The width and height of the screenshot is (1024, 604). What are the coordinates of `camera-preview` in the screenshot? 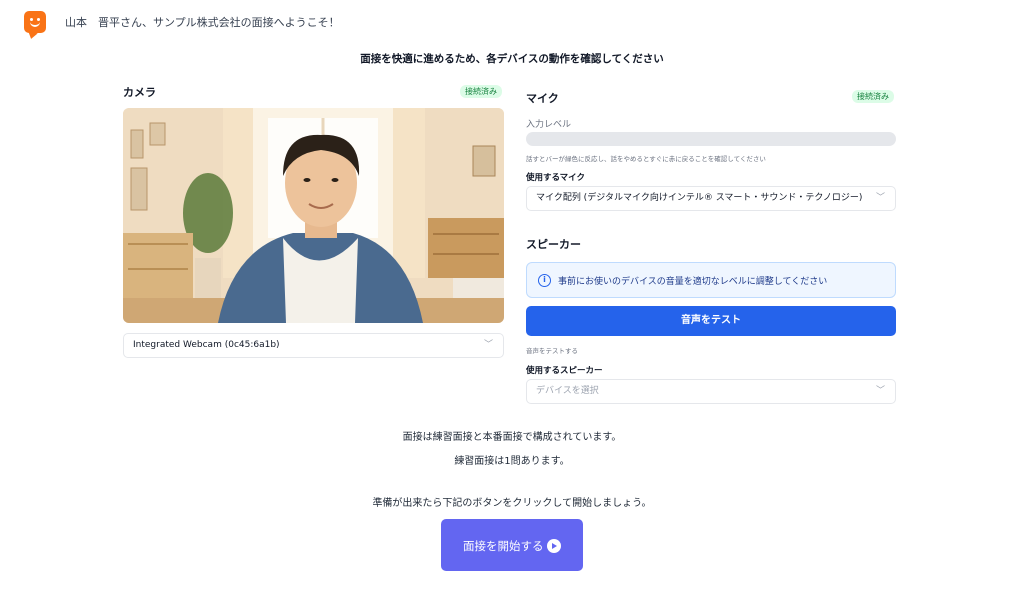 It's located at (313, 215).